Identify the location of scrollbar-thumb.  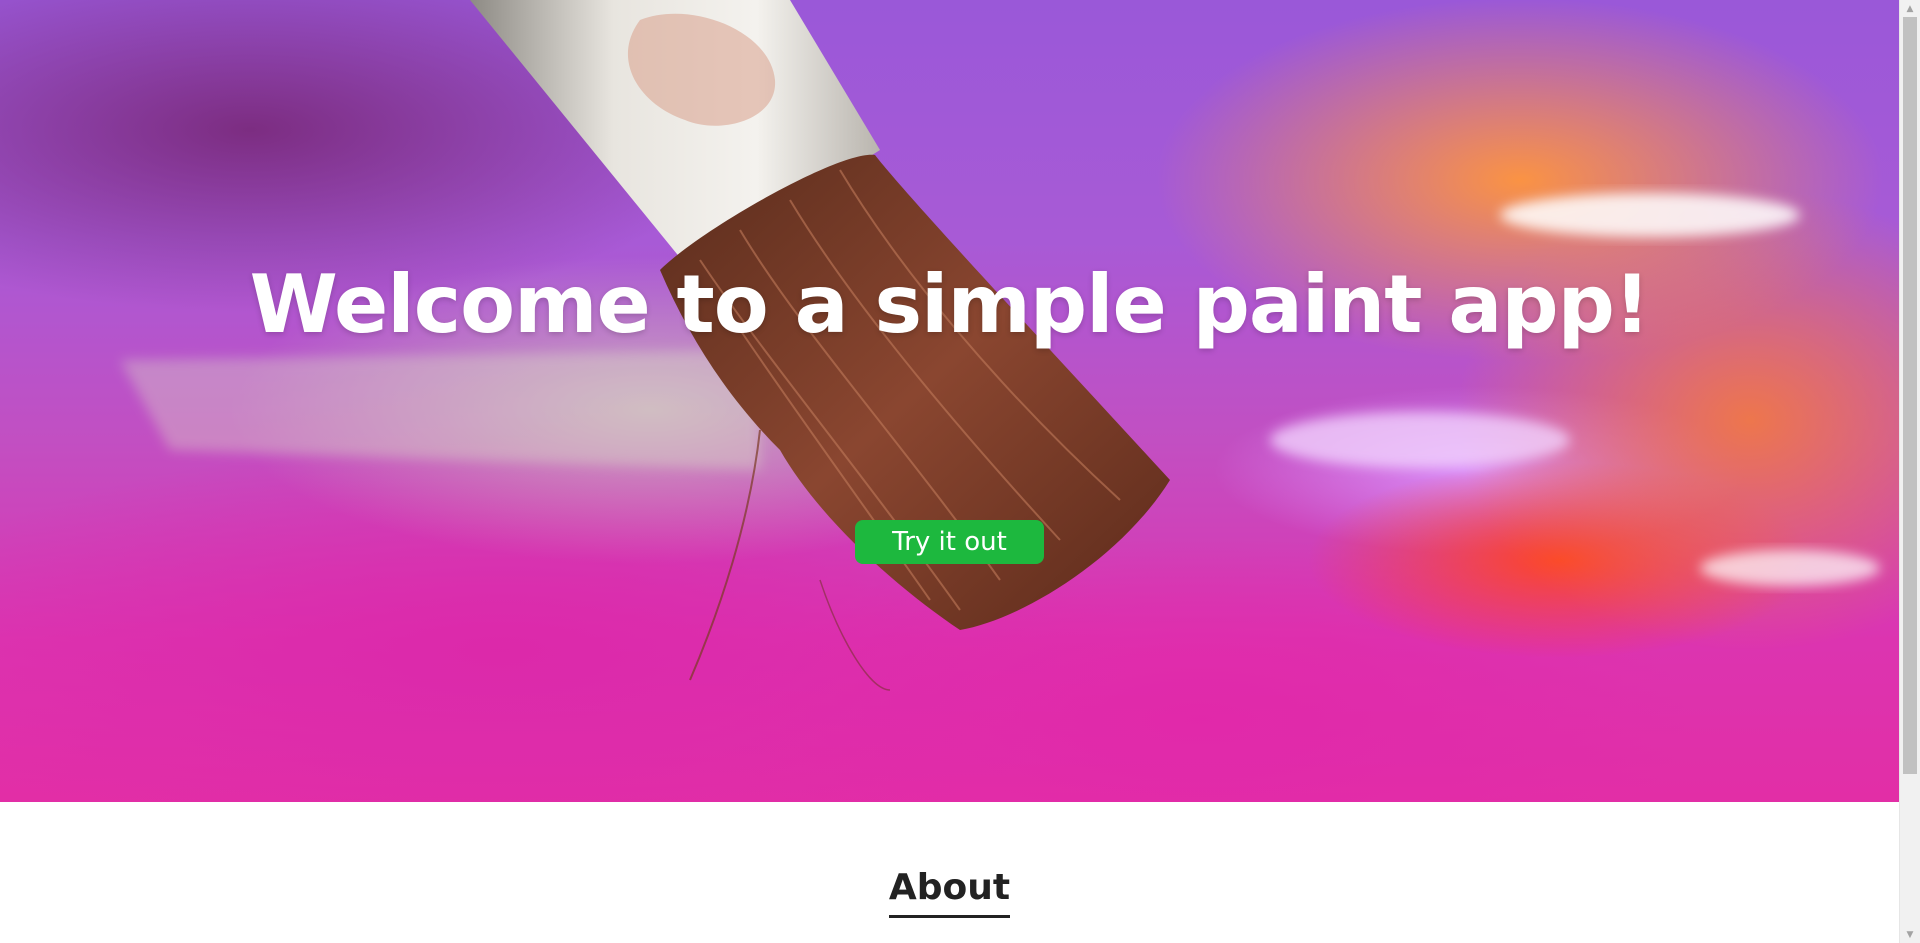
(1910, 395).